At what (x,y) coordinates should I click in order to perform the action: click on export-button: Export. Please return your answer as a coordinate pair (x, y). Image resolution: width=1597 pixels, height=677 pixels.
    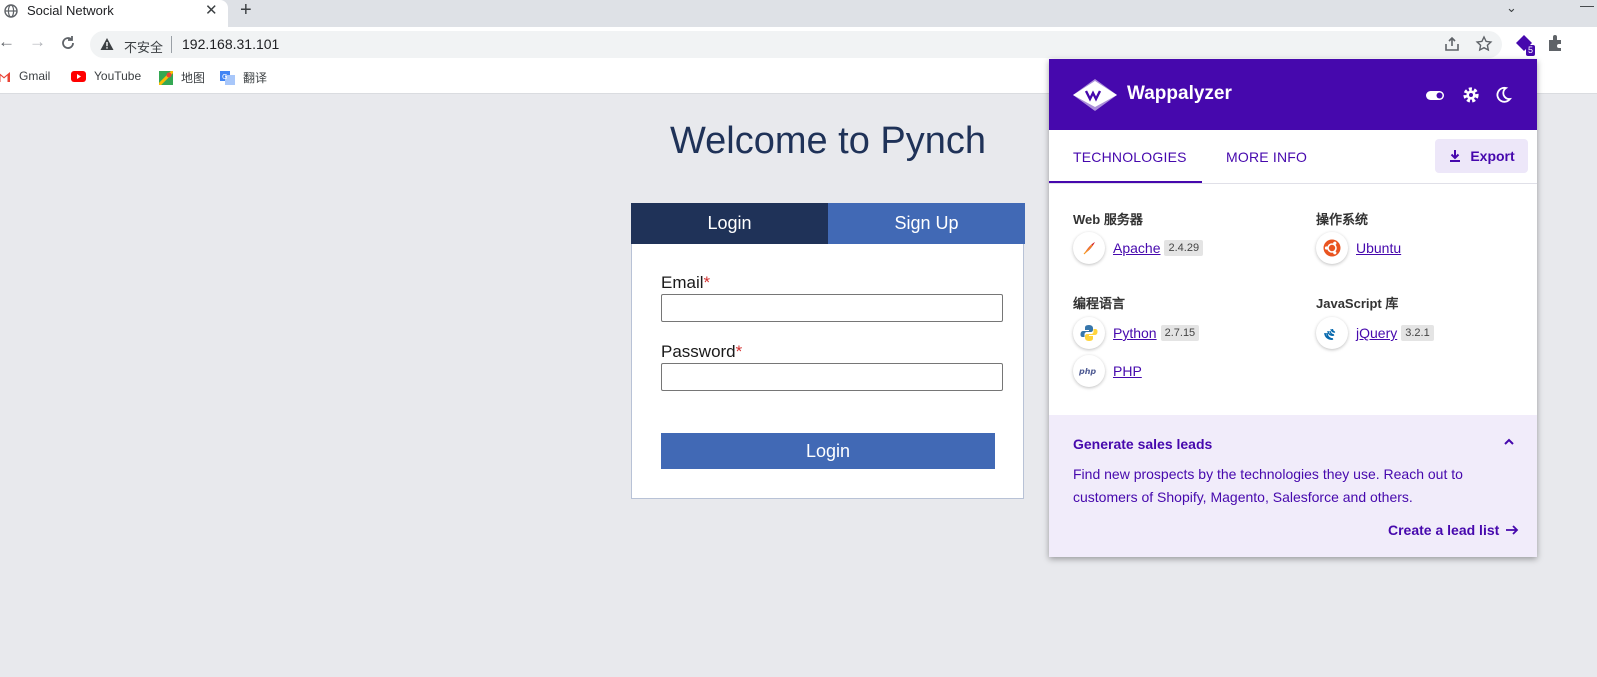
    Looking at the image, I should click on (1481, 156).